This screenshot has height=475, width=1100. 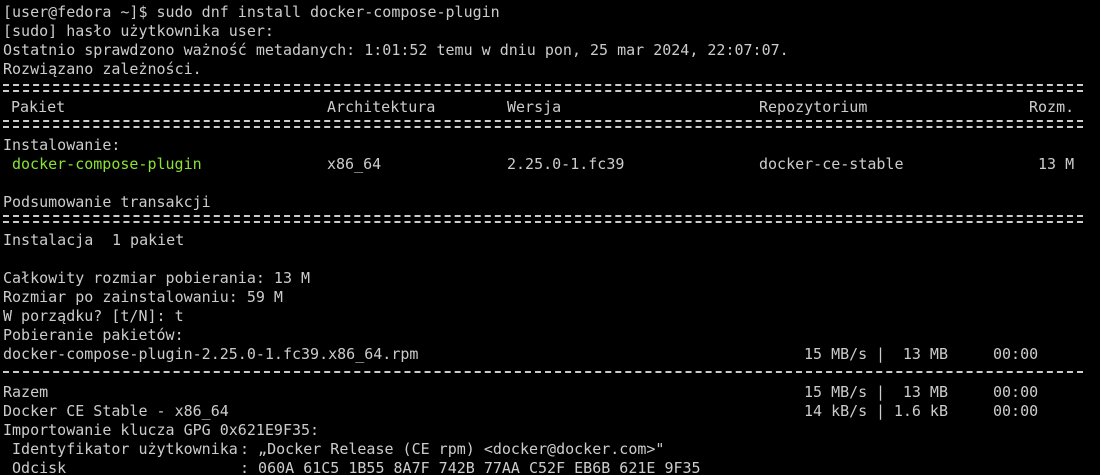 I want to click on package-size: 13 M, so click(x=1056, y=164).